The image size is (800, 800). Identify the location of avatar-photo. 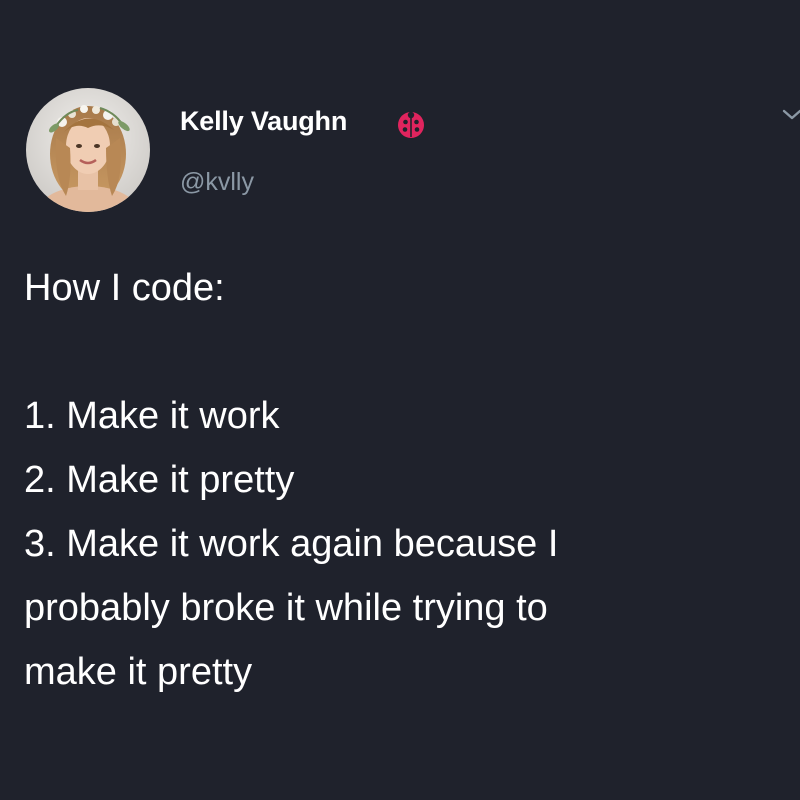
(88, 150).